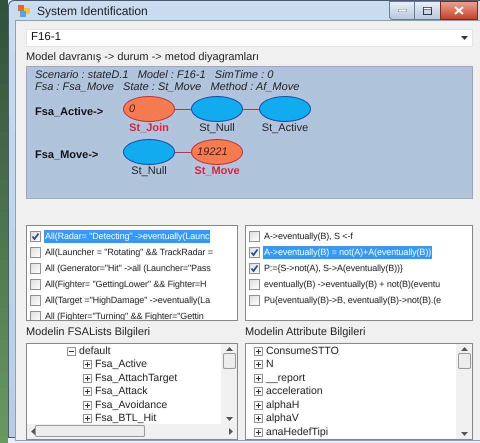 The width and height of the screenshot is (480, 443). What do you see at coordinates (283, 405) in the screenshot?
I see `tree-item: alphaH` at bounding box center [283, 405].